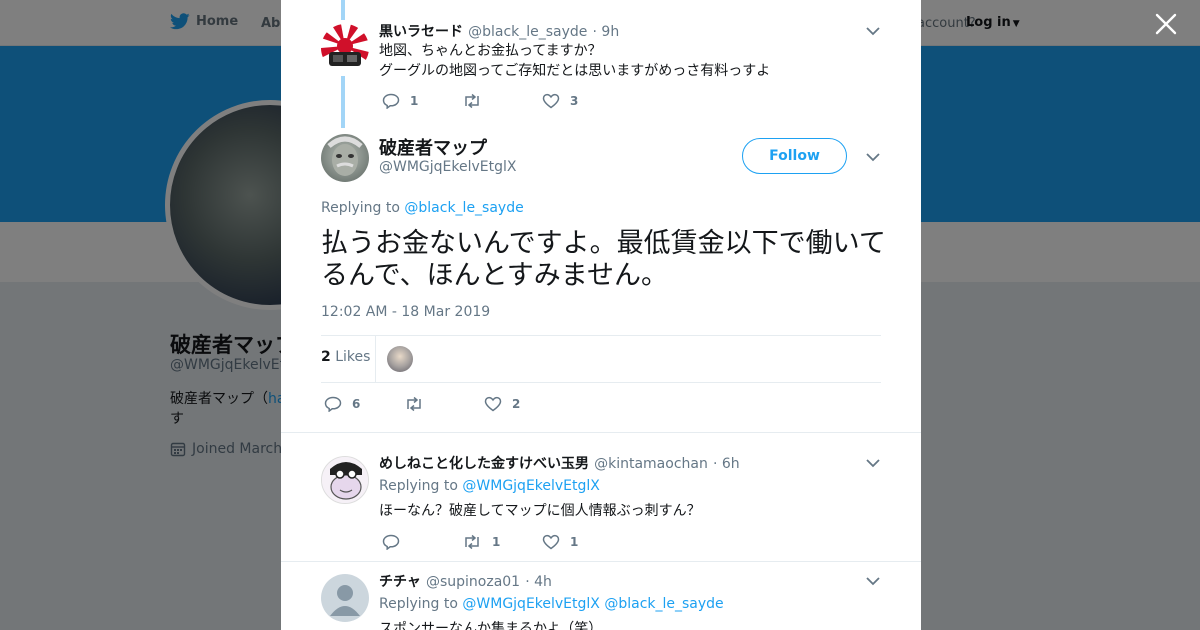 The width and height of the screenshot is (1200, 630). I want to click on like-count: 1, so click(574, 542).